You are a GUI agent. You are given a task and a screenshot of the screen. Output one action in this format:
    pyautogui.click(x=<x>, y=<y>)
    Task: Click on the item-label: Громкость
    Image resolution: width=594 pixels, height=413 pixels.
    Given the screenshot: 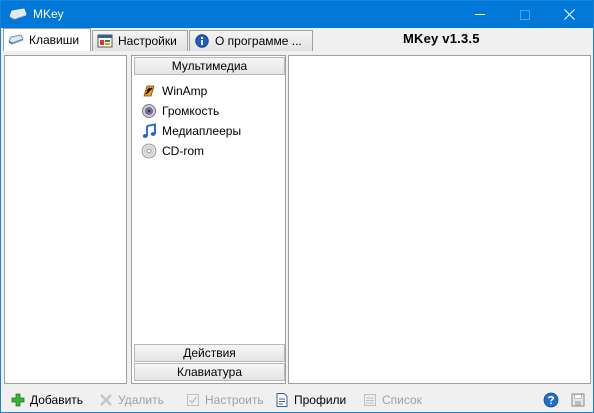 What is the action you would take?
    pyautogui.click(x=191, y=111)
    